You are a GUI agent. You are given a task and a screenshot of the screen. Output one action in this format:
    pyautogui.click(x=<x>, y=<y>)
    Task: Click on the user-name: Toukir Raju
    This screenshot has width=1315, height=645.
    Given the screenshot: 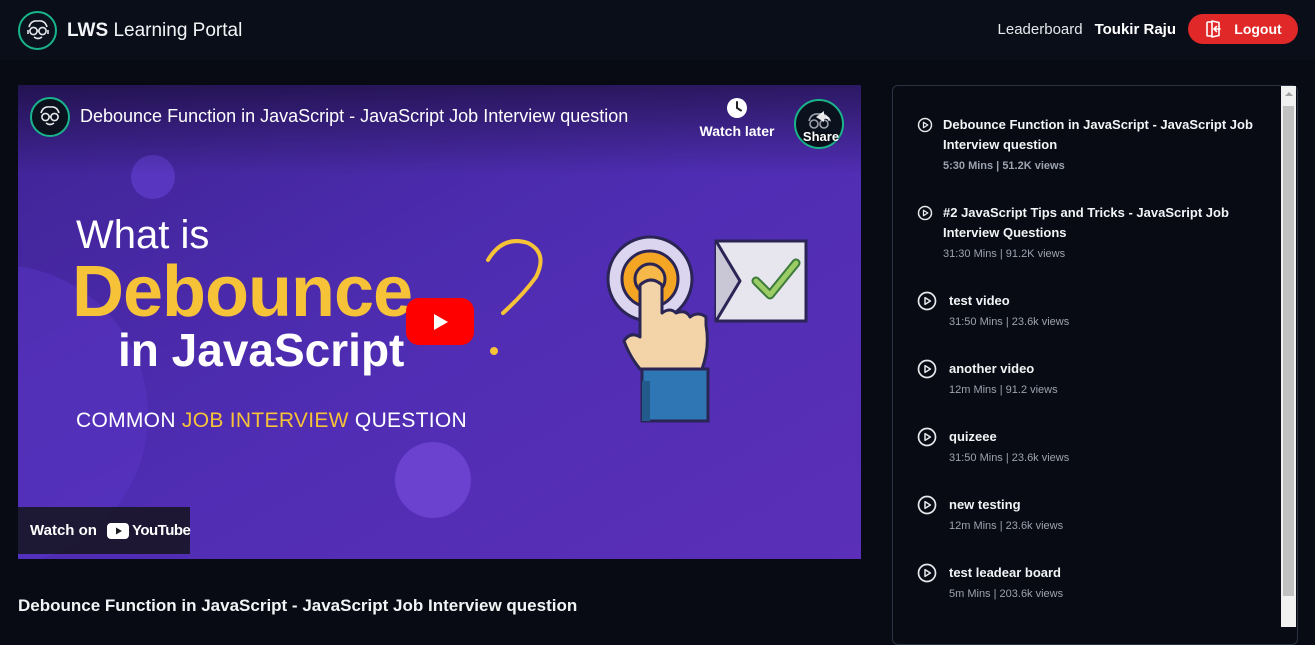 What is the action you would take?
    pyautogui.click(x=1135, y=29)
    